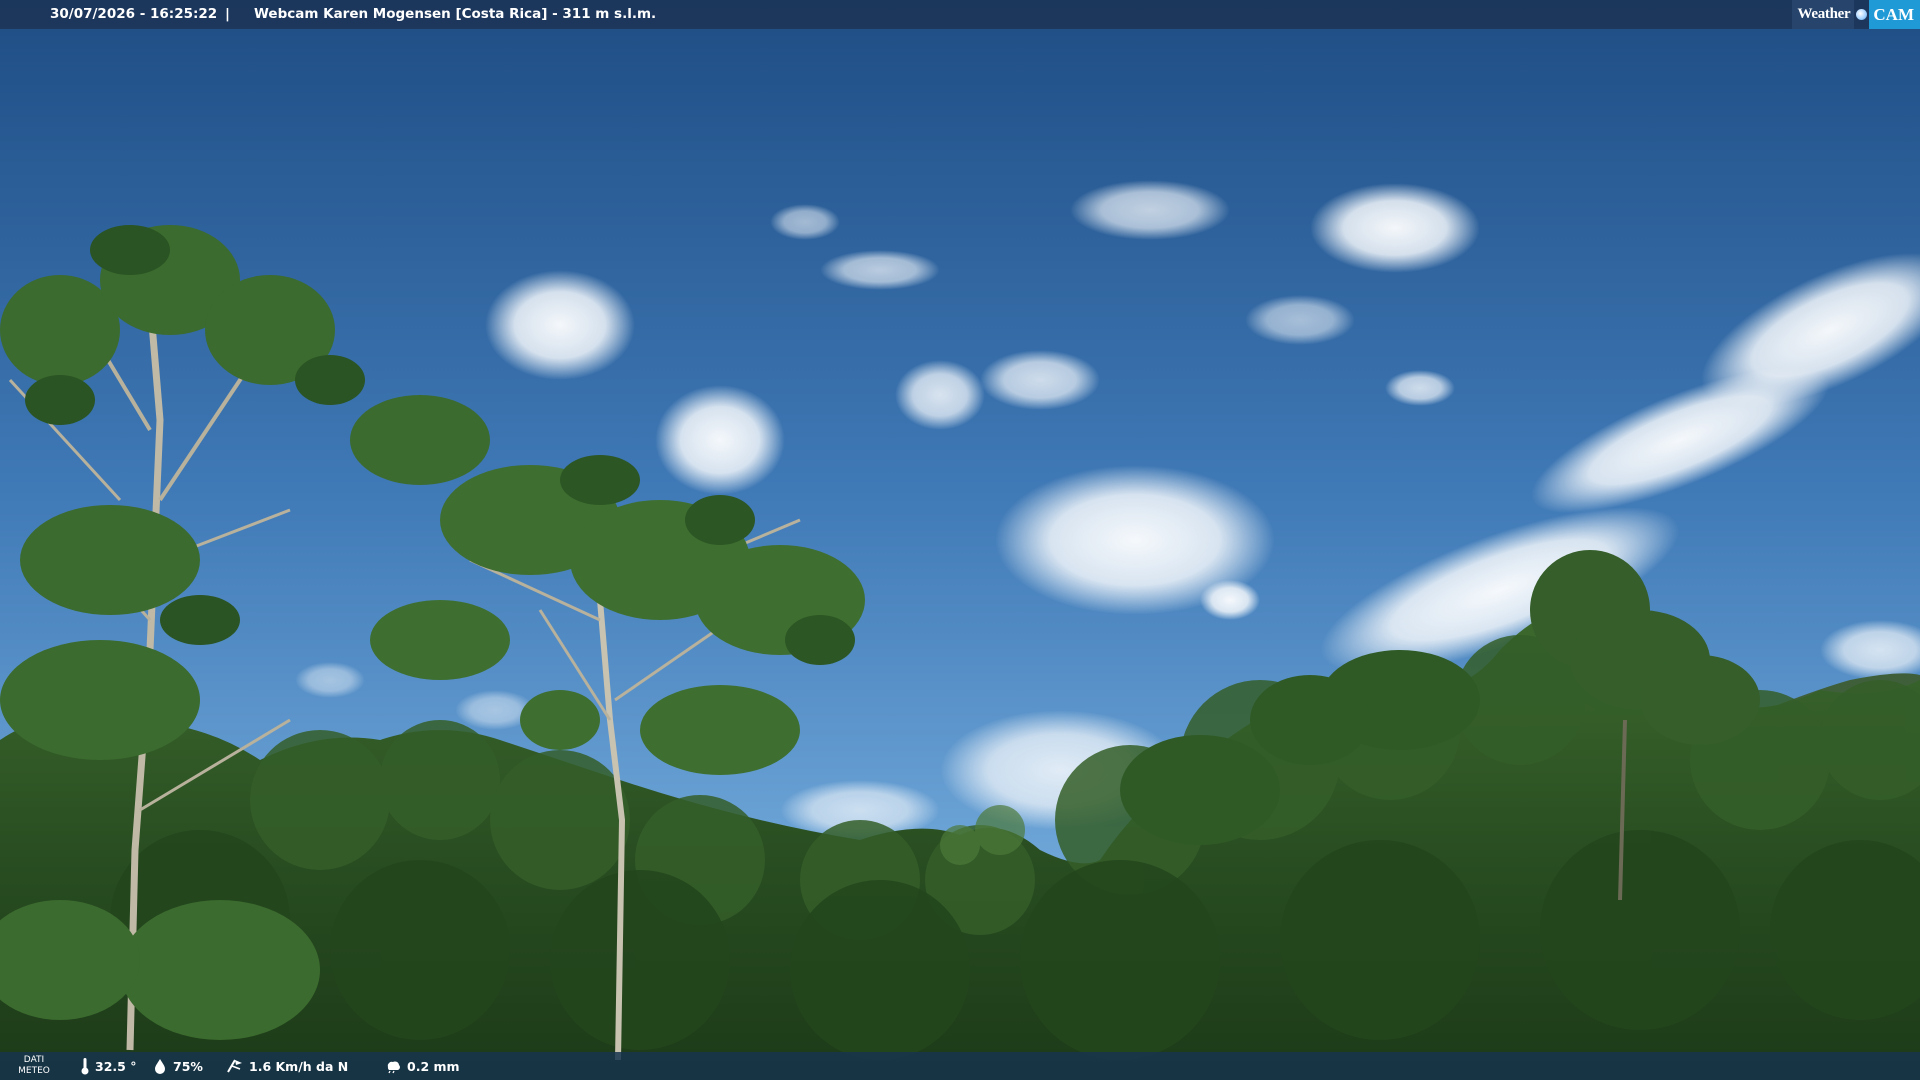 This screenshot has height=1080, width=1920. I want to click on temperature-reading: 32.5 °, so click(108, 1066).